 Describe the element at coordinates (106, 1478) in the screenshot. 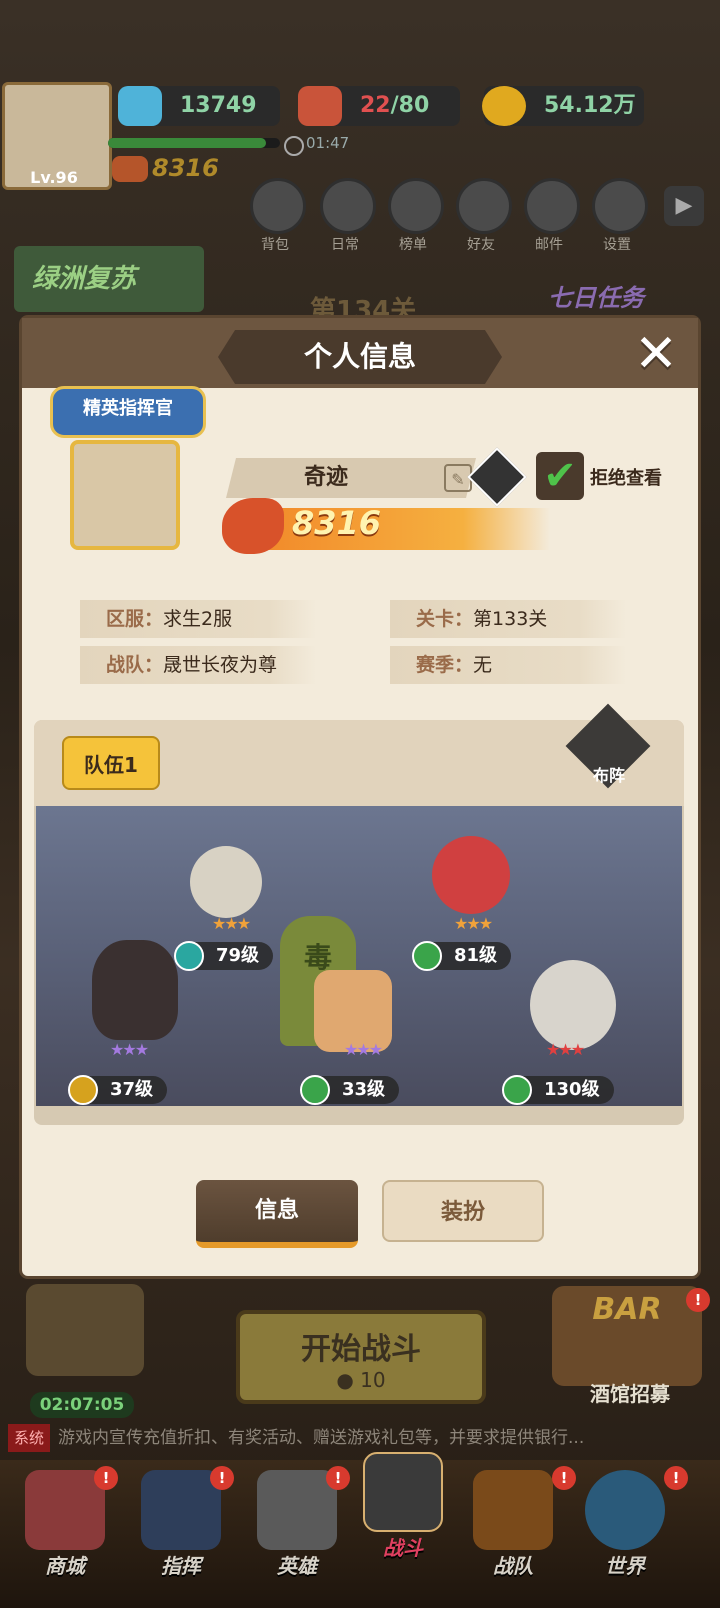

I see `nav-shop-badge: !` at that location.